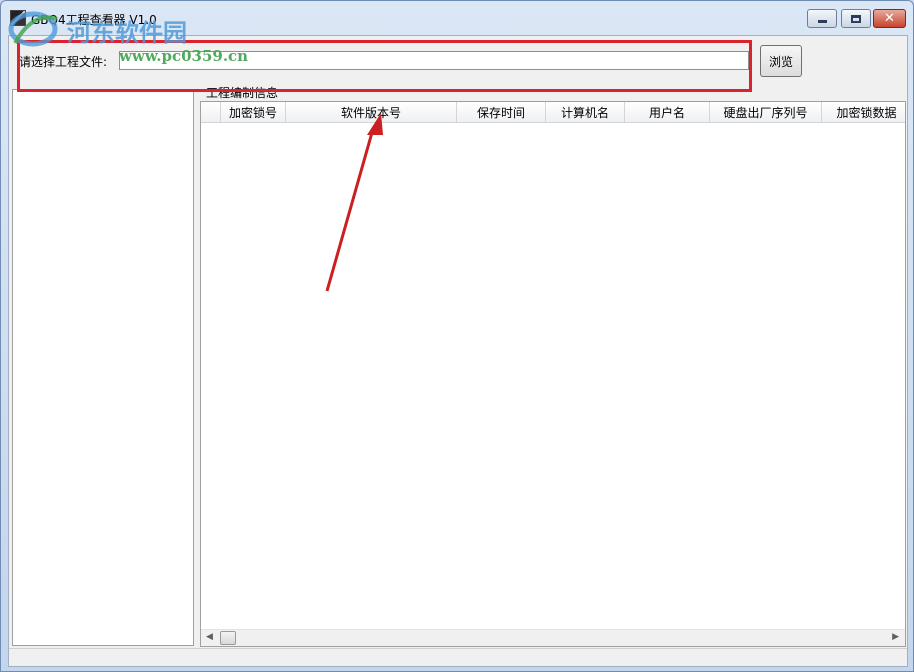 The image size is (914, 672). I want to click on column-header-save-time: 保存时间, so click(501, 112).